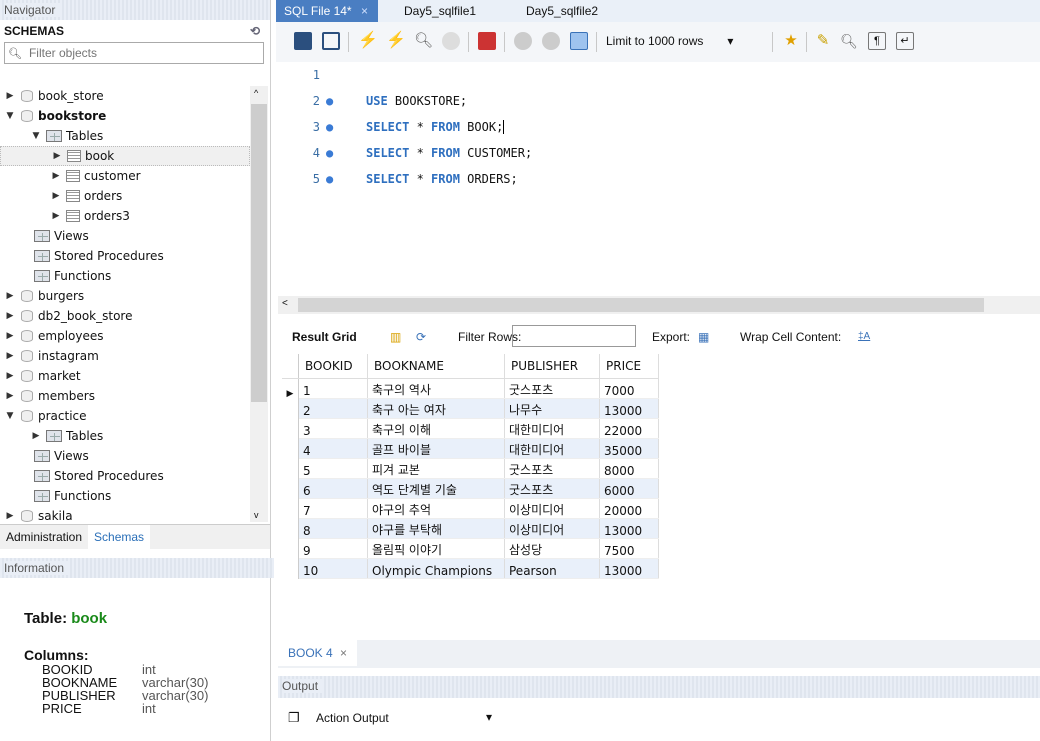 Image resolution: width=1040 pixels, height=741 pixels. Describe the element at coordinates (436, 488) in the screenshot. I see `grid-cell: 역도 단계별 기술` at that location.